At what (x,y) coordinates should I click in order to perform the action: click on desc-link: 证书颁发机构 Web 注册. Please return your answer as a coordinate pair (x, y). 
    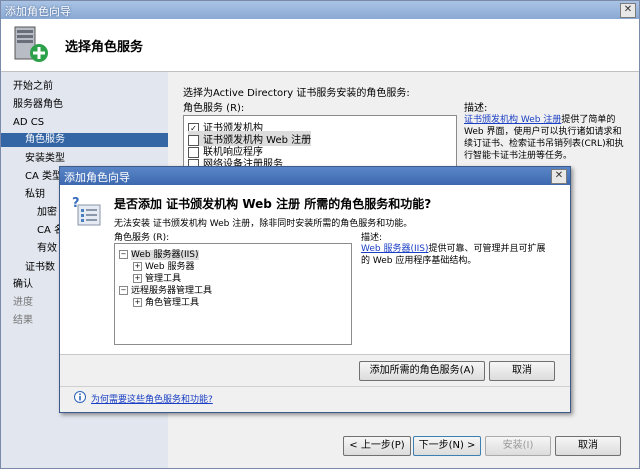
    Looking at the image, I should click on (512, 120).